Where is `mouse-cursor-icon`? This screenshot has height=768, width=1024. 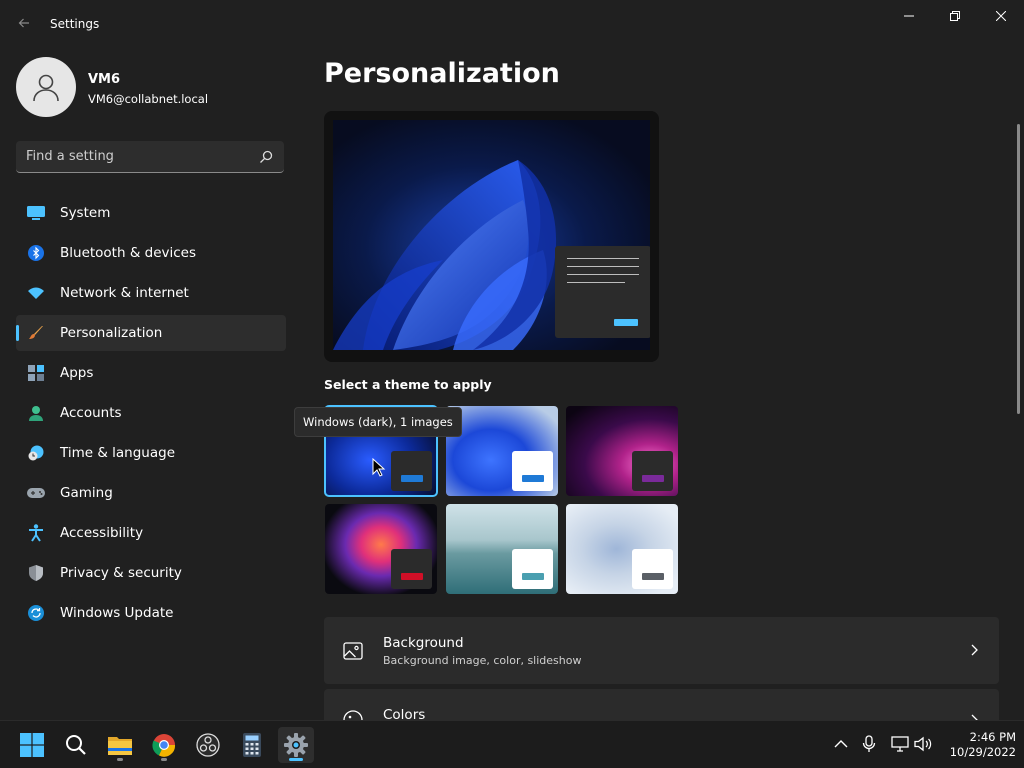
mouse-cursor-icon is located at coordinates (379, 467).